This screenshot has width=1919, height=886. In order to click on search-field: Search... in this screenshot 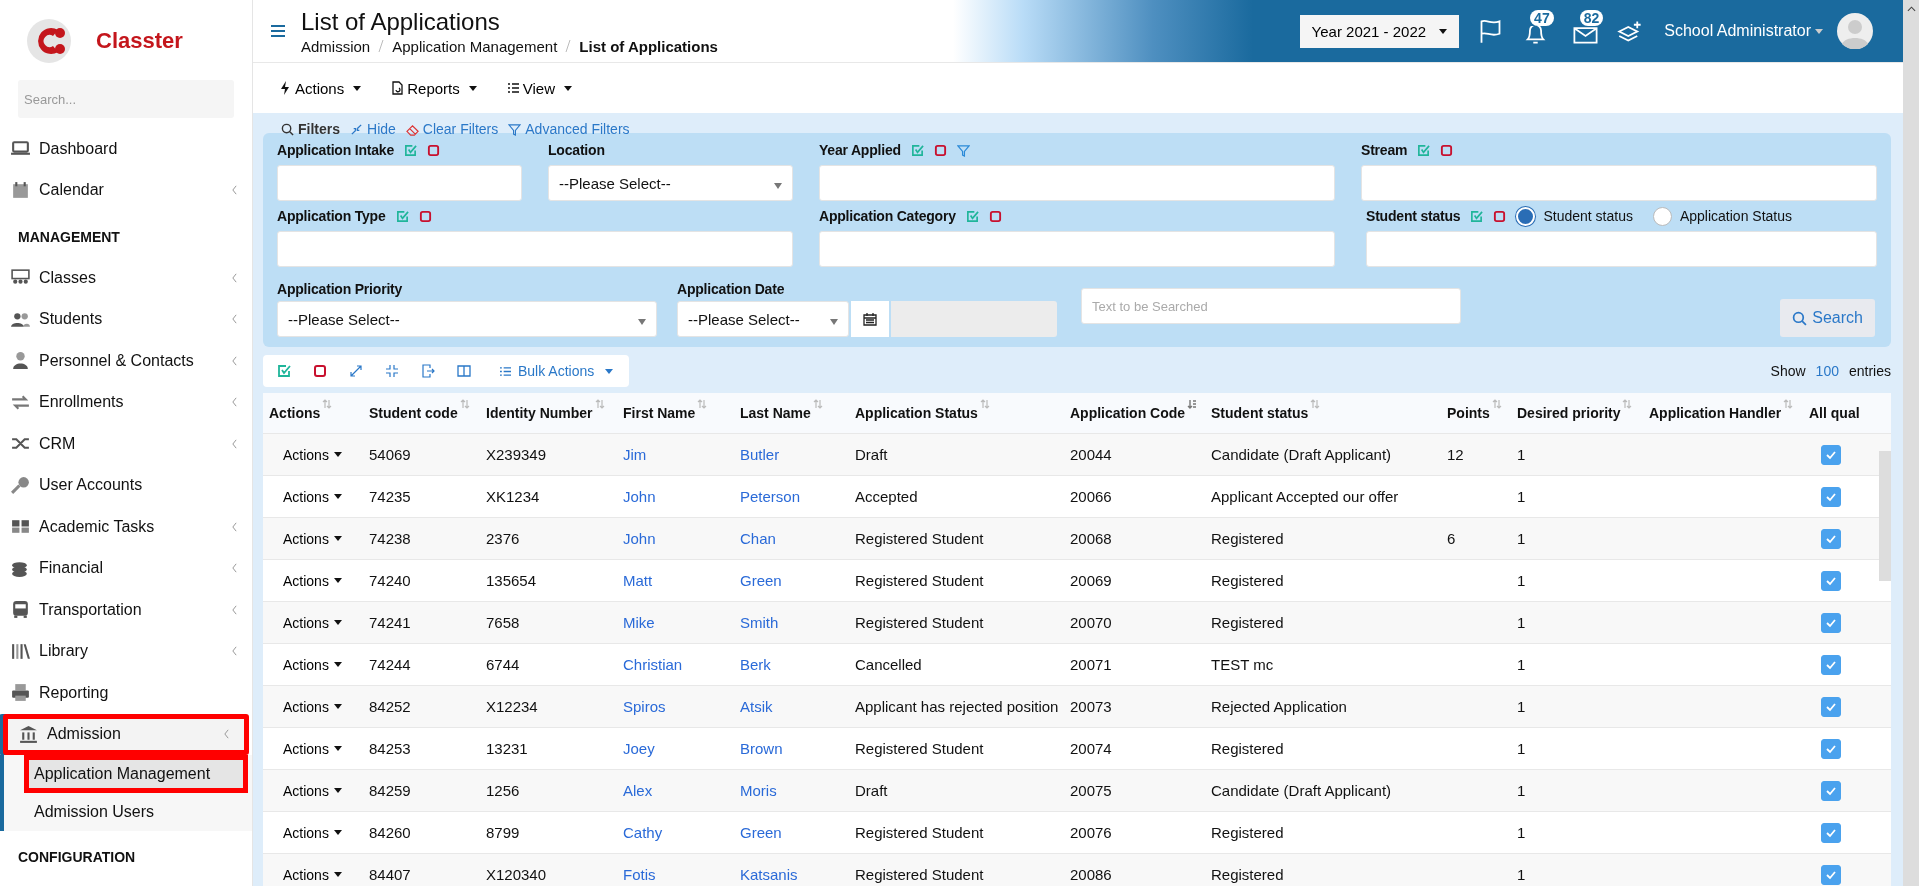, I will do `click(126, 99)`.